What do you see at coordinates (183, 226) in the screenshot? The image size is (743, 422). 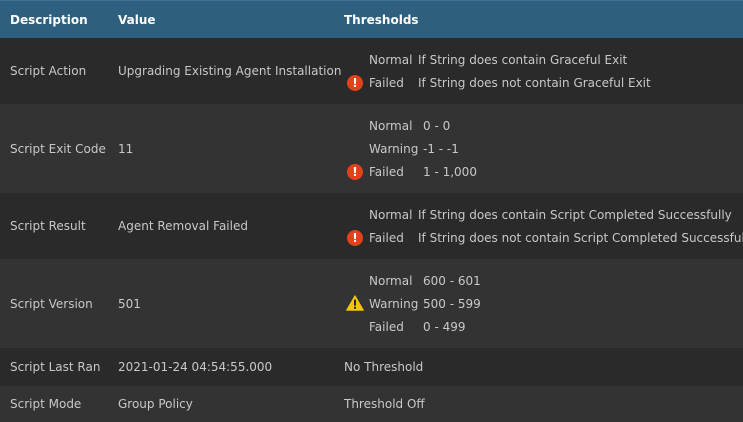 I see `row-value: Agent Removal Failed` at bounding box center [183, 226].